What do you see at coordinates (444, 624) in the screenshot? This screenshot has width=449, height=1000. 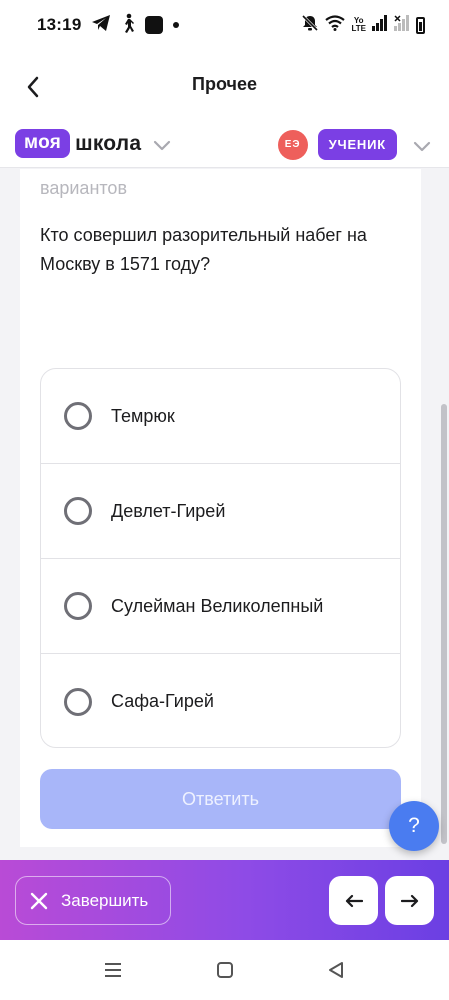 I see `scrollbar` at bounding box center [444, 624].